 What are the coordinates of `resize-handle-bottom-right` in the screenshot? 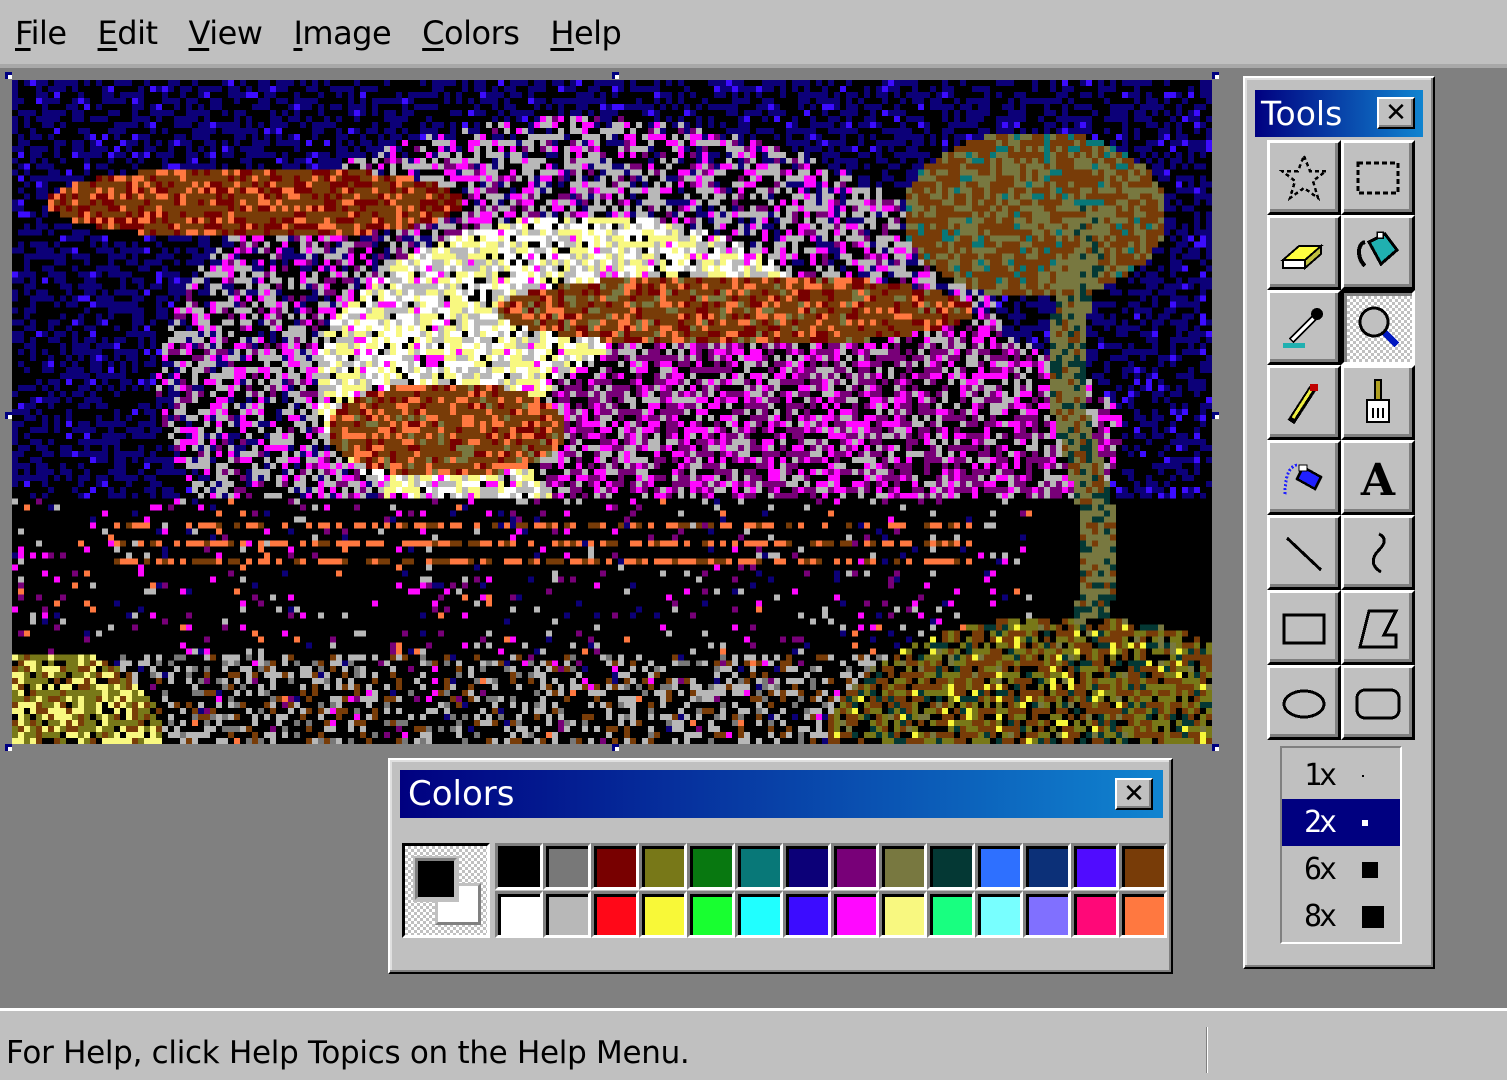 It's located at (1215, 747).